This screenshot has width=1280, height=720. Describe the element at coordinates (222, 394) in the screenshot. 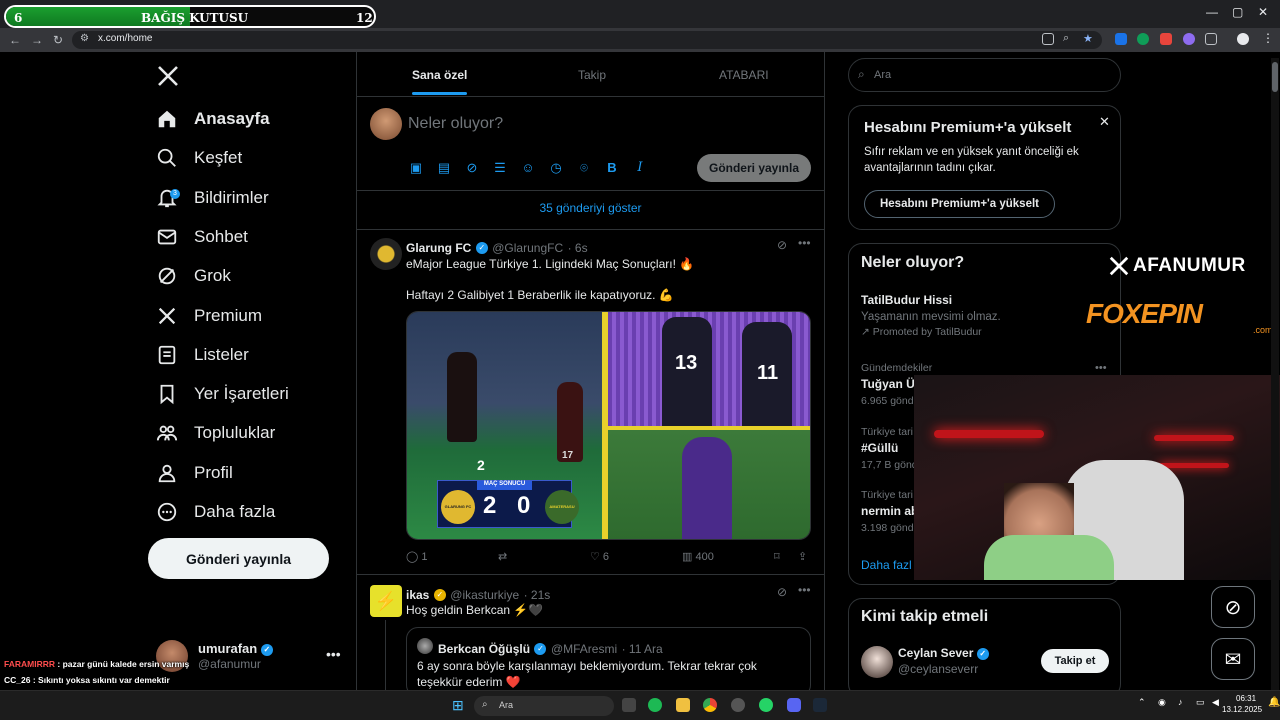

I see `sidebar-item-bookmark: Yer İşaretleri` at that location.